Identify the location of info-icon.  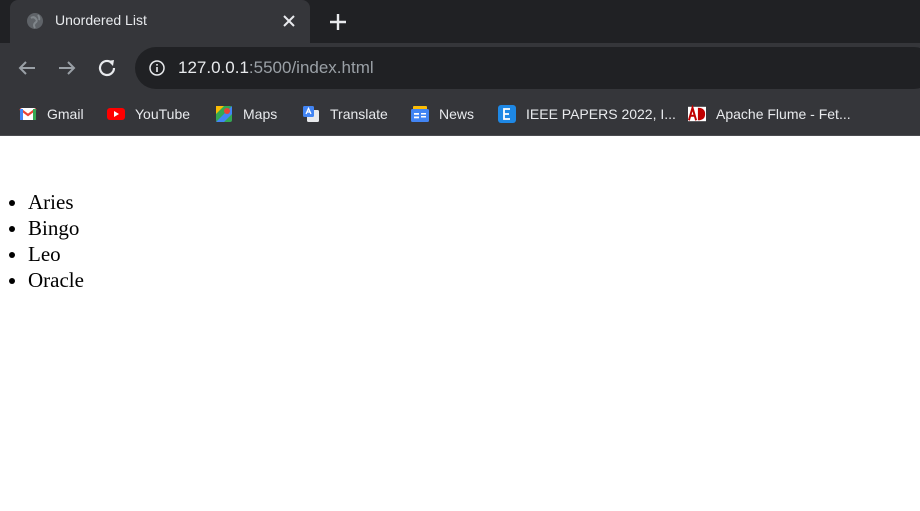
(157, 68).